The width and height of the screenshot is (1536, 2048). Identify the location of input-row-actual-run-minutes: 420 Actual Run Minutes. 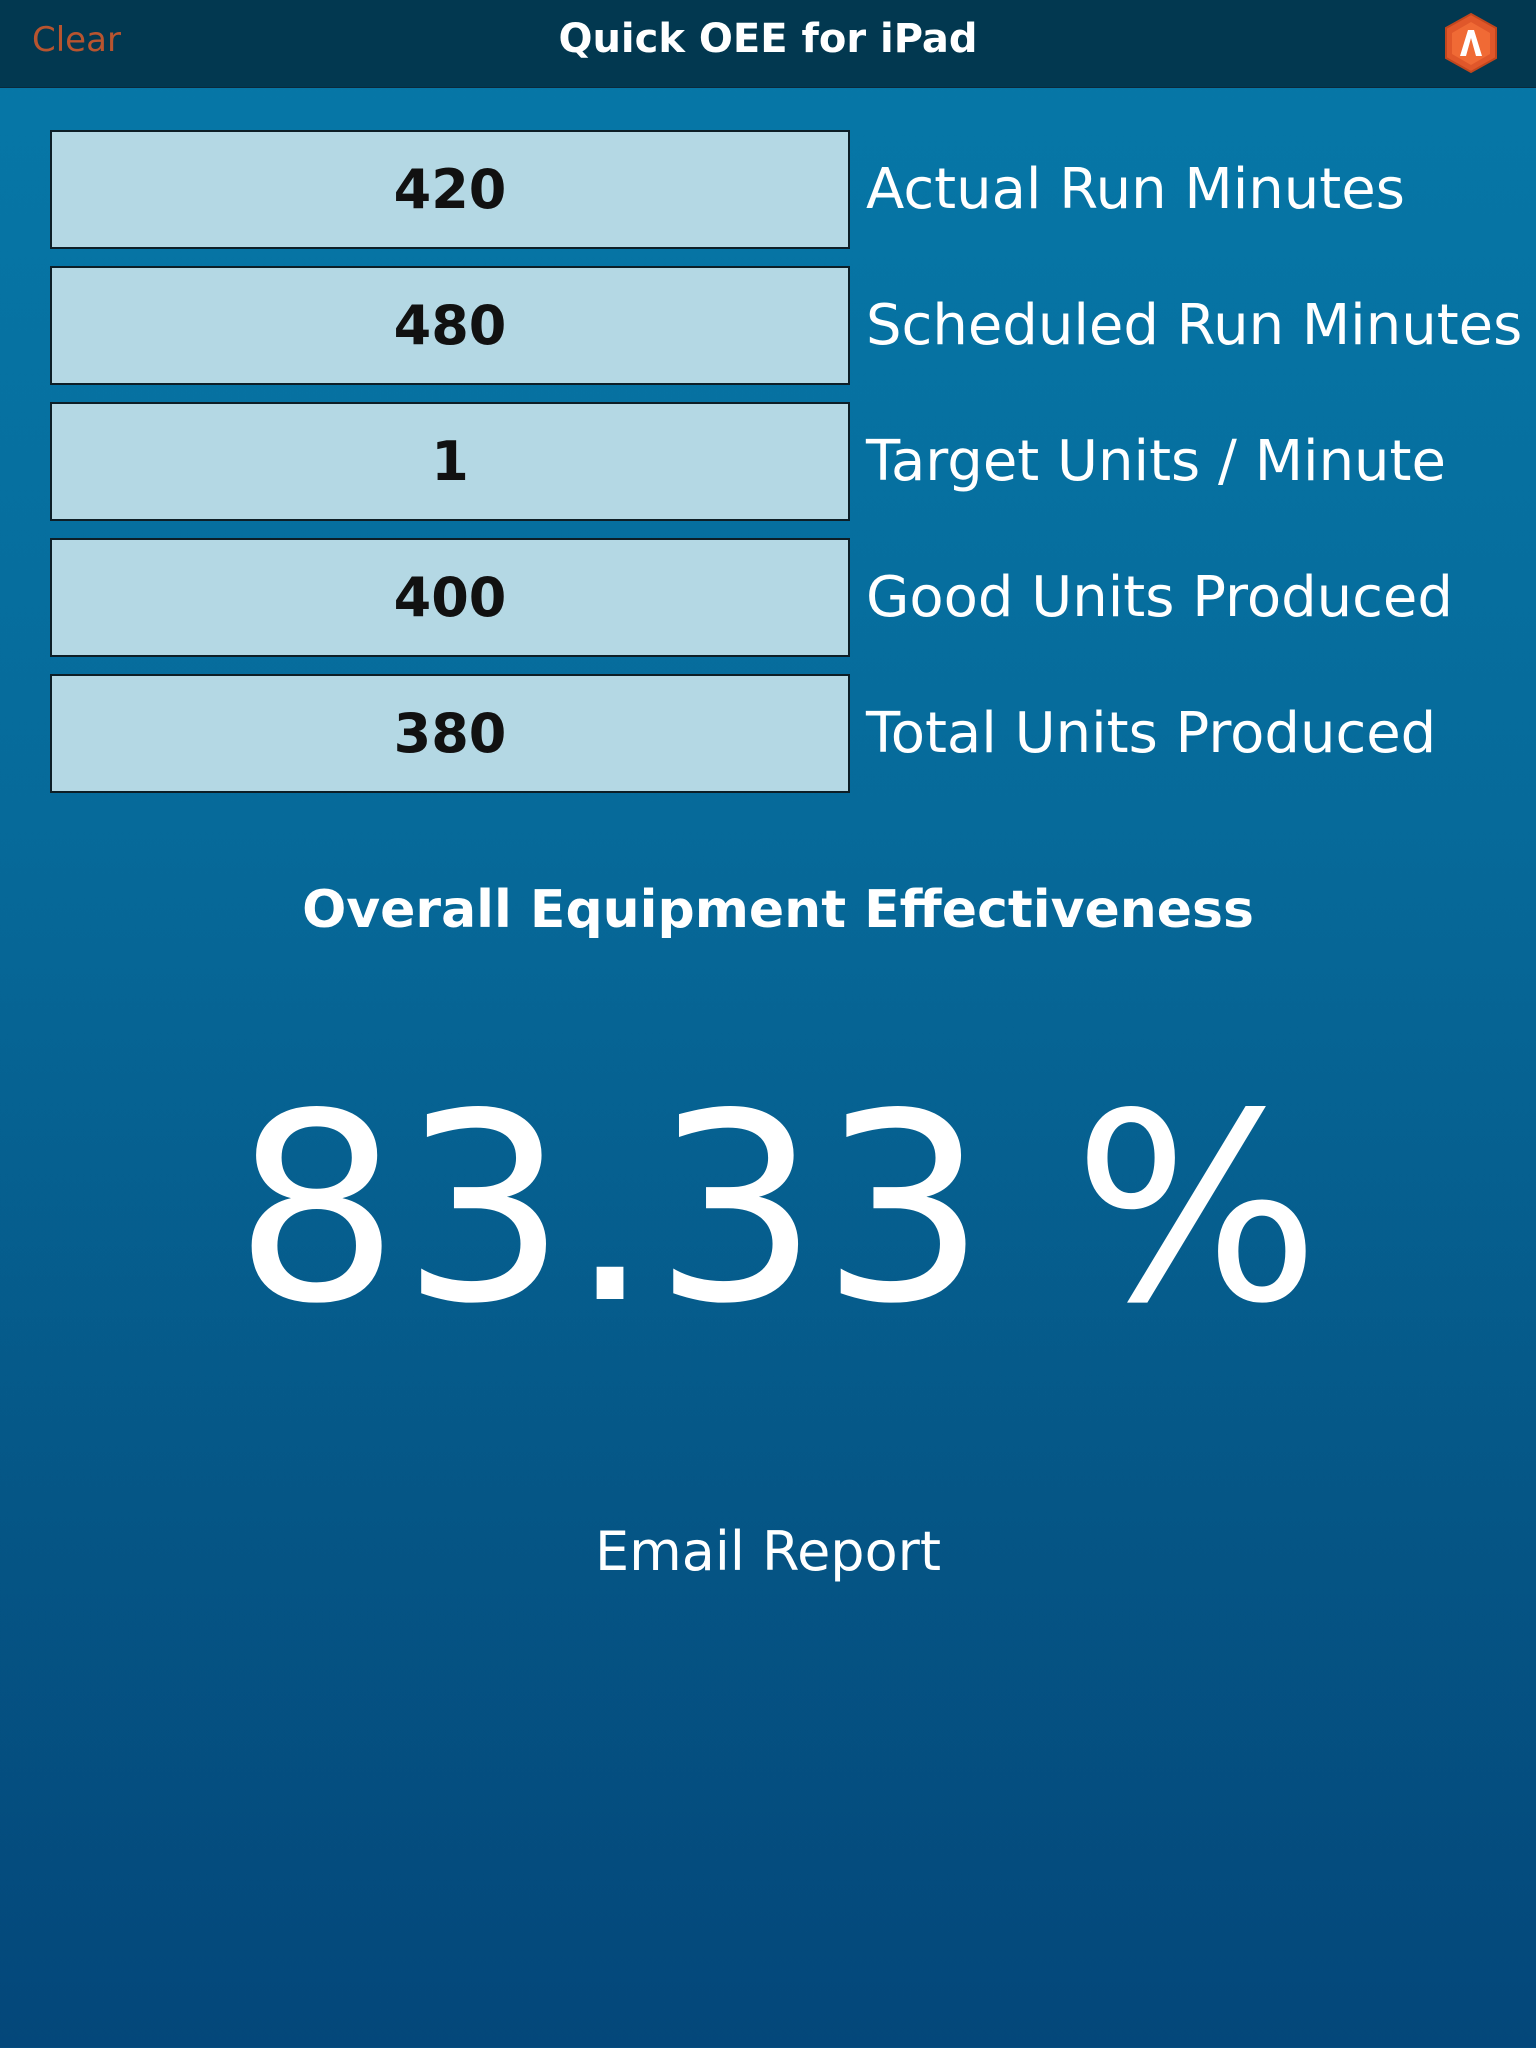
(770, 189).